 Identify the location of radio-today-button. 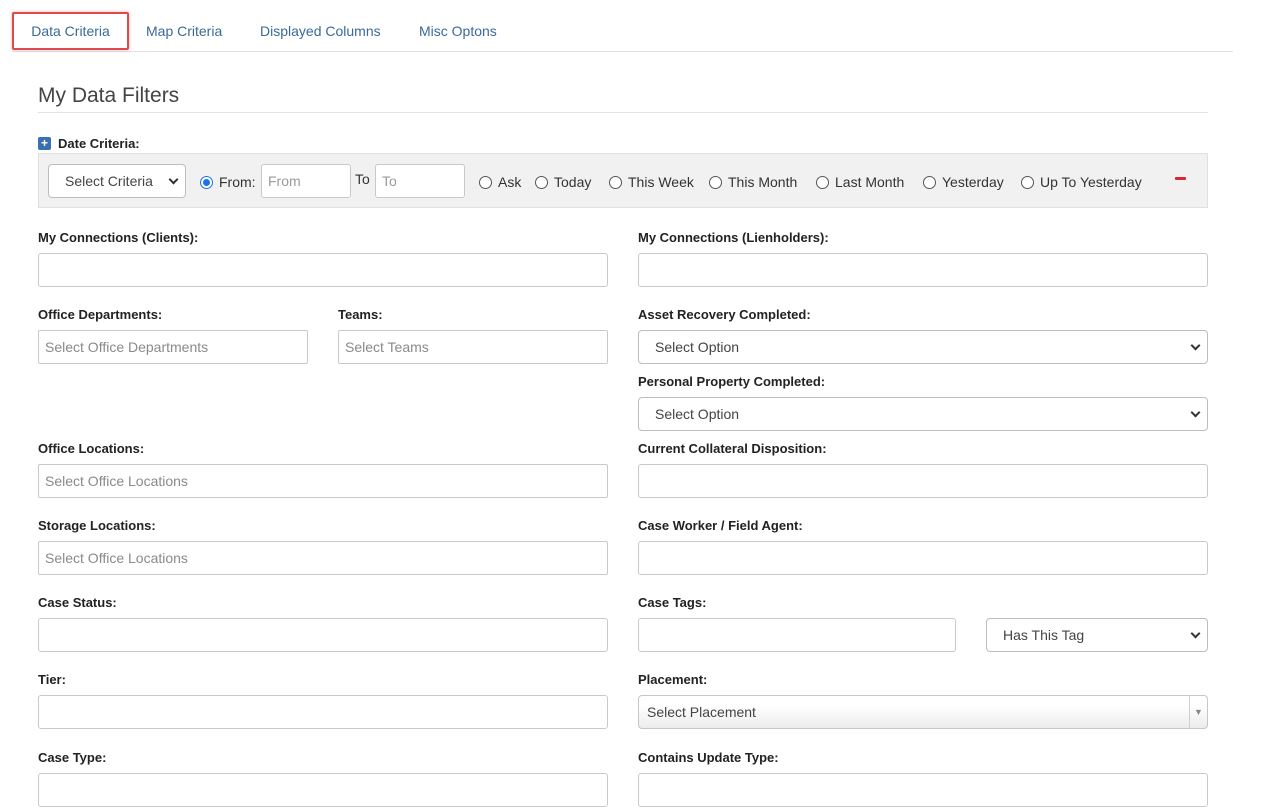
(541, 182).